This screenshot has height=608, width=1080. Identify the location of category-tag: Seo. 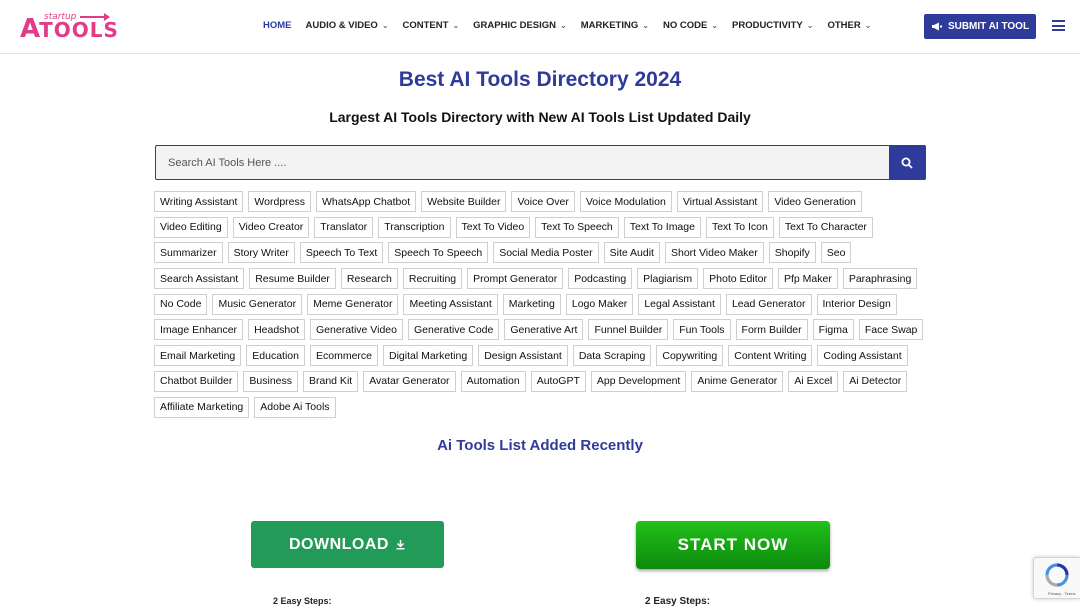
(836, 253).